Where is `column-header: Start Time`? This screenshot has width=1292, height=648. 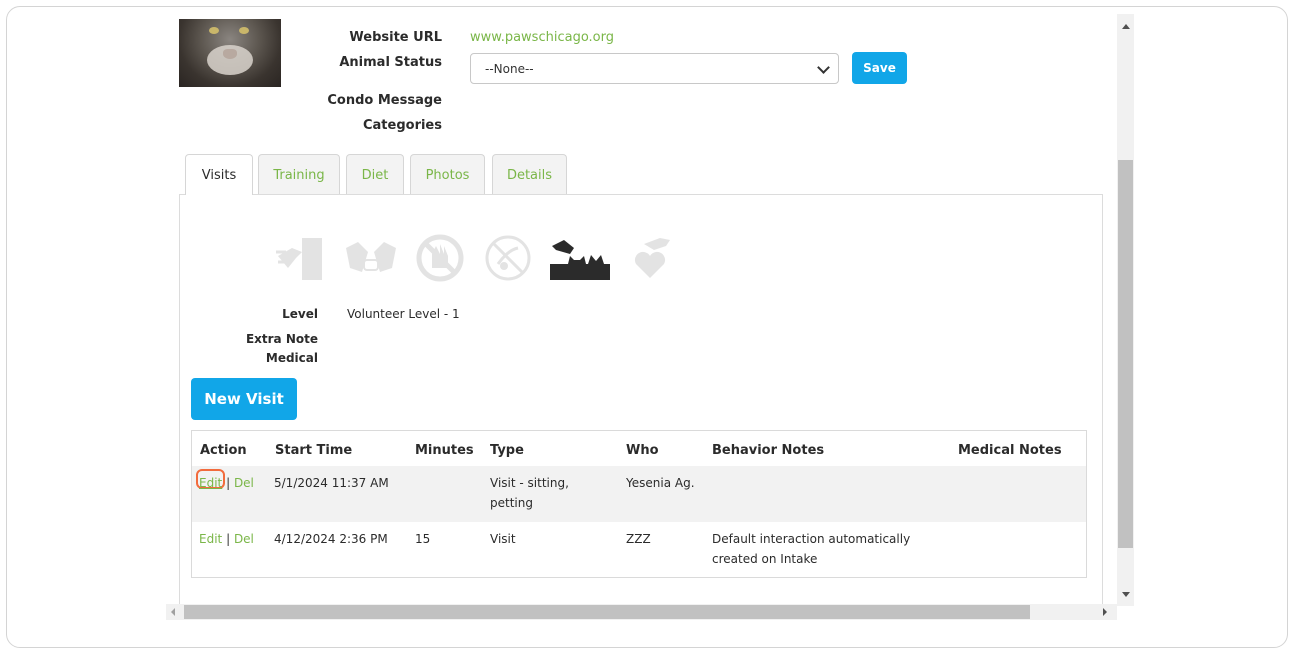 column-header: Start Time is located at coordinates (314, 450).